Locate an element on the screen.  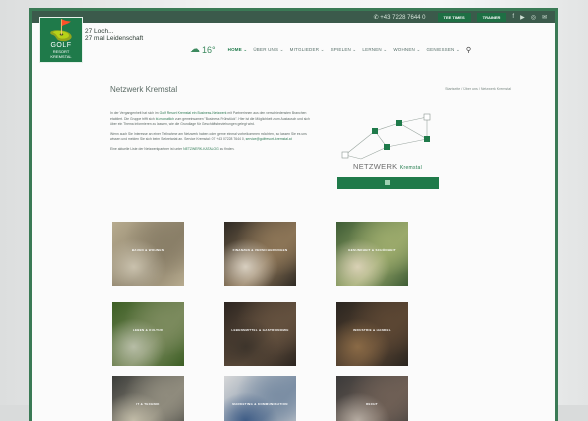
category-tile-label: LEBEN & KULTUR is located at coordinates (148, 330).